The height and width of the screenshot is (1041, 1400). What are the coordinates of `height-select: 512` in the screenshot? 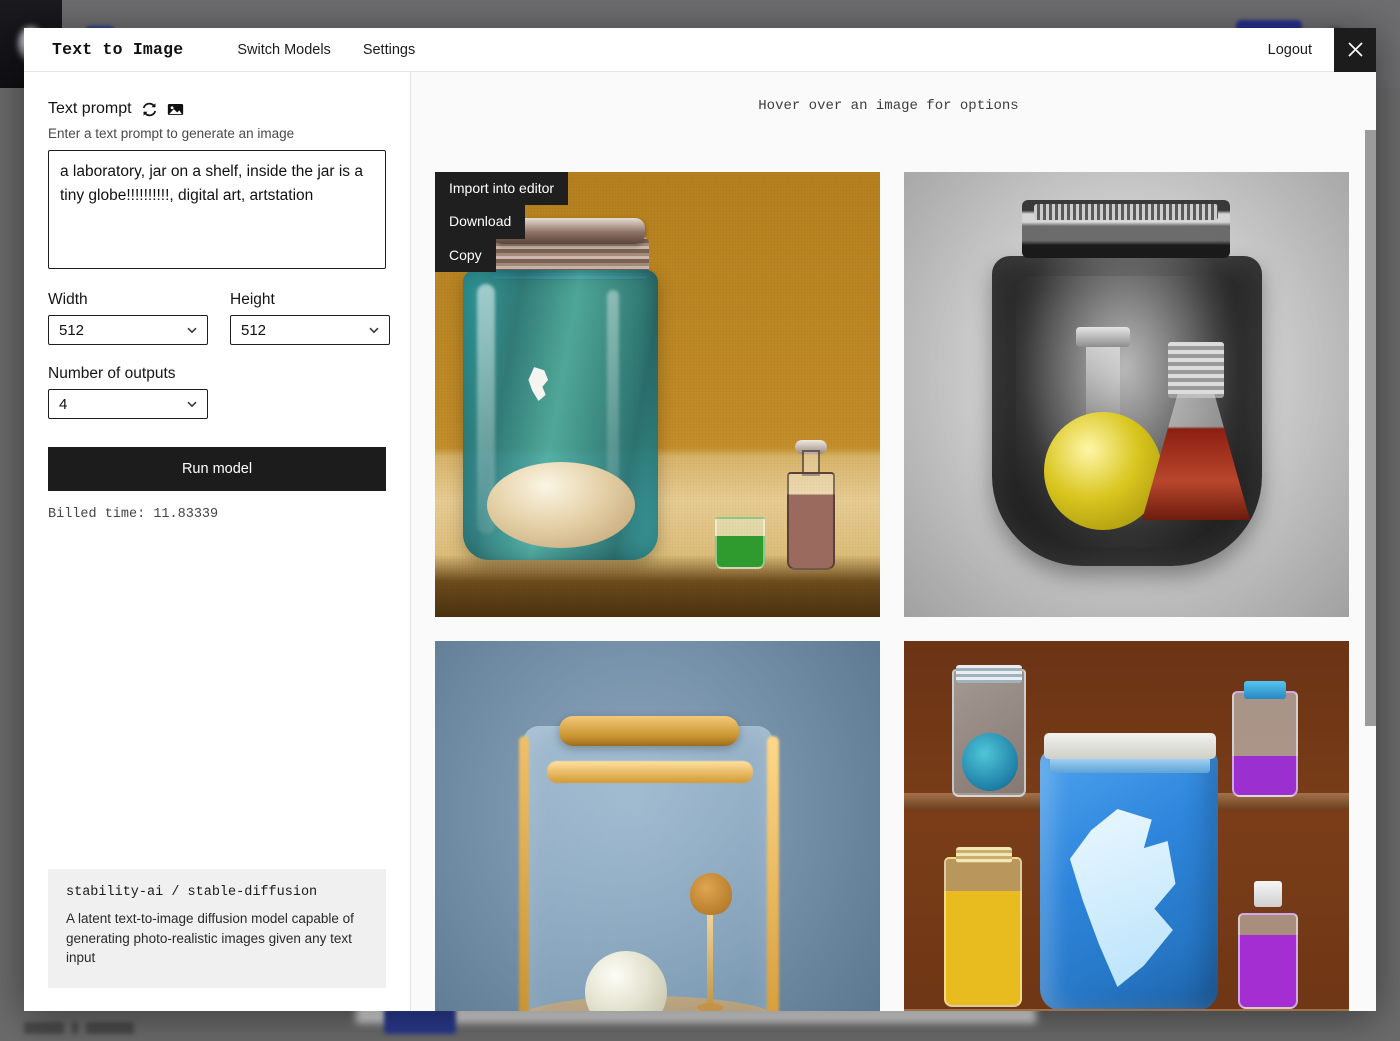 It's located at (310, 330).